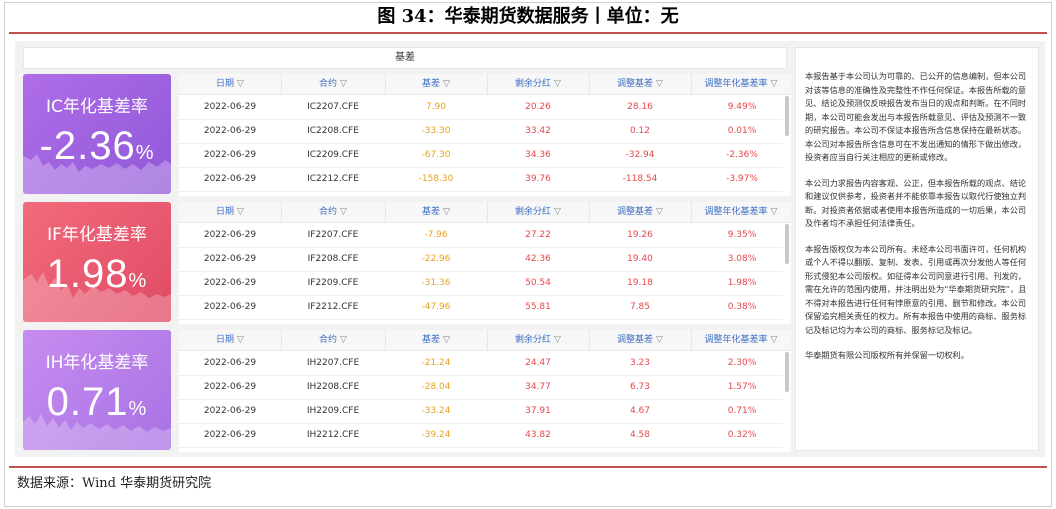  Describe the element at coordinates (333, 235) in the screenshot. I see `cell-contract: IF2207.CFE` at that location.